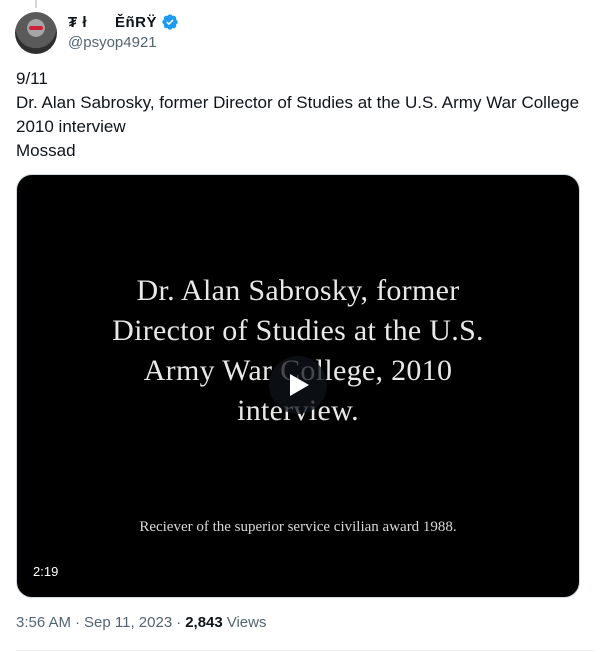  I want to click on divider, so click(305, 650).